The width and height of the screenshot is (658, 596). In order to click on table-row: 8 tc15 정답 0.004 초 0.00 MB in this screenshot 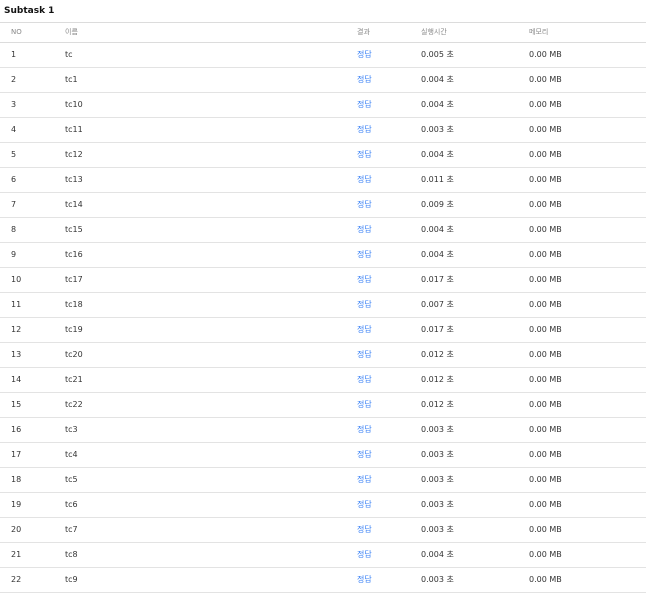, I will do `click(323, 230)`.